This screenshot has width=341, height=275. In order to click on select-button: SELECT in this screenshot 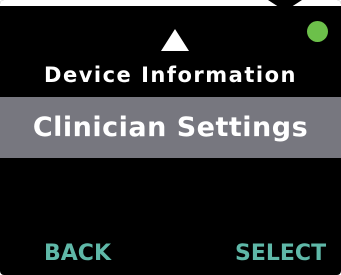, I will do `click(280, 254)`.